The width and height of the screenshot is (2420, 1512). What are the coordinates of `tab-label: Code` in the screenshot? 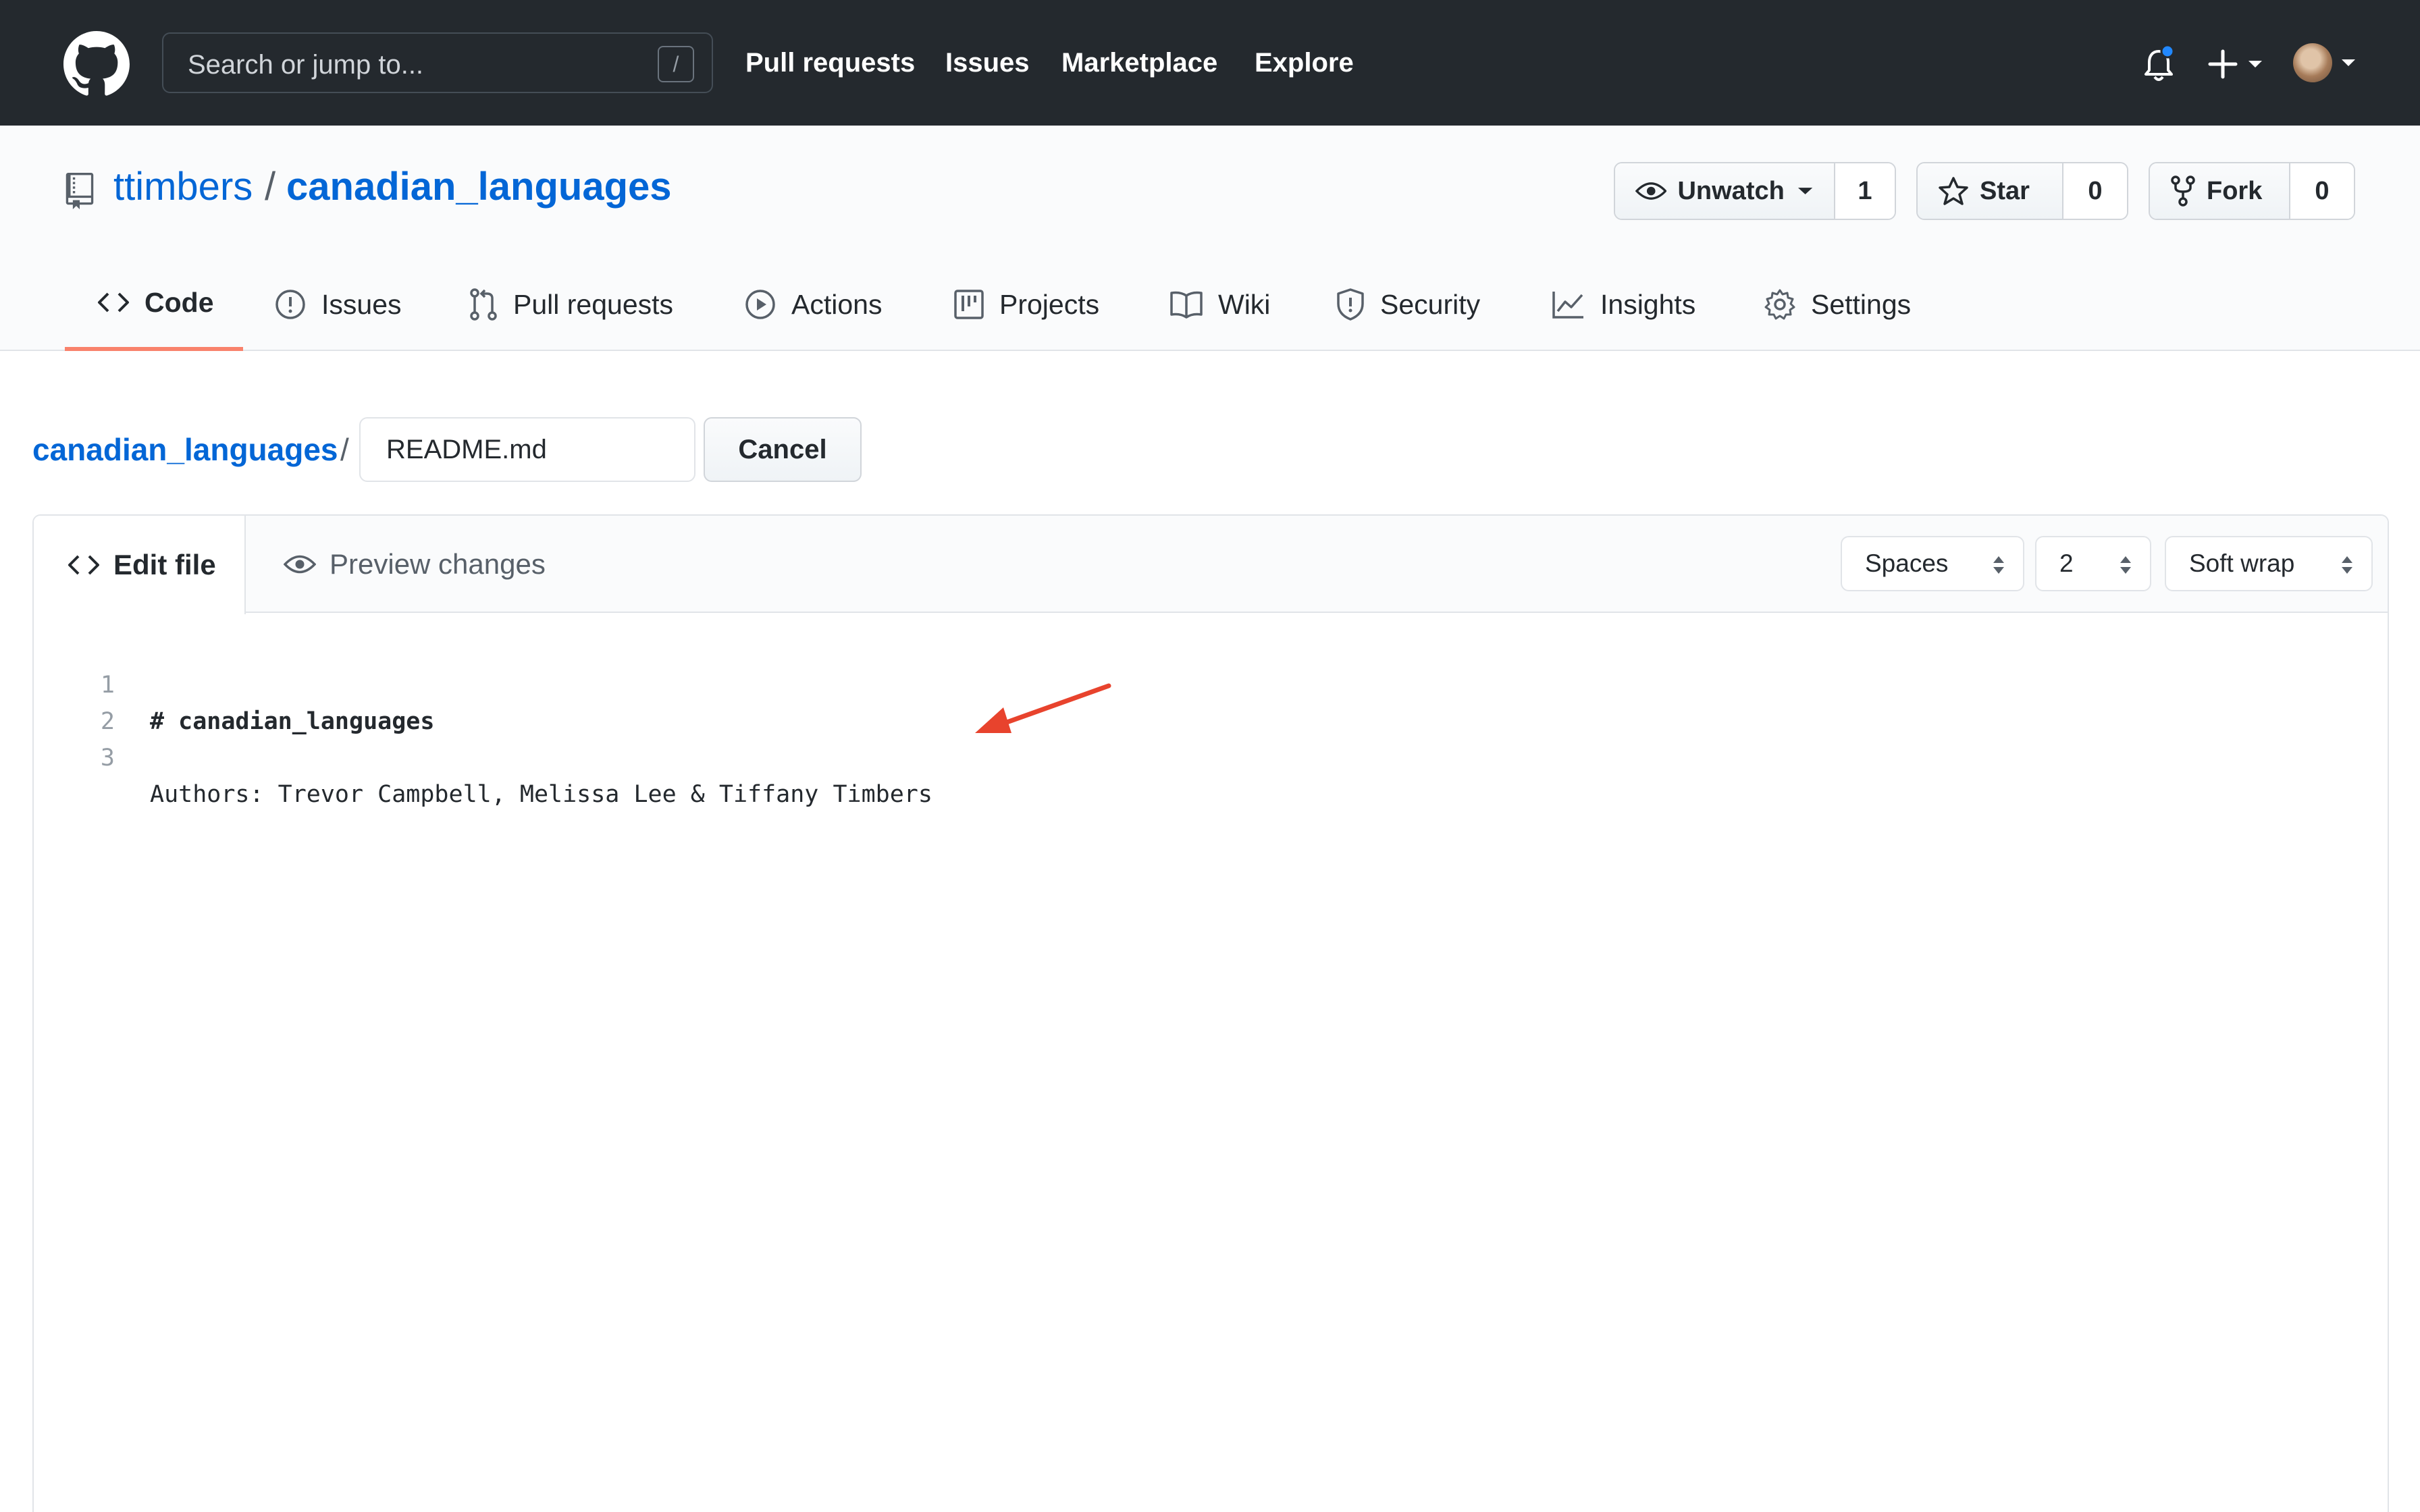 It's located at (179, 302).